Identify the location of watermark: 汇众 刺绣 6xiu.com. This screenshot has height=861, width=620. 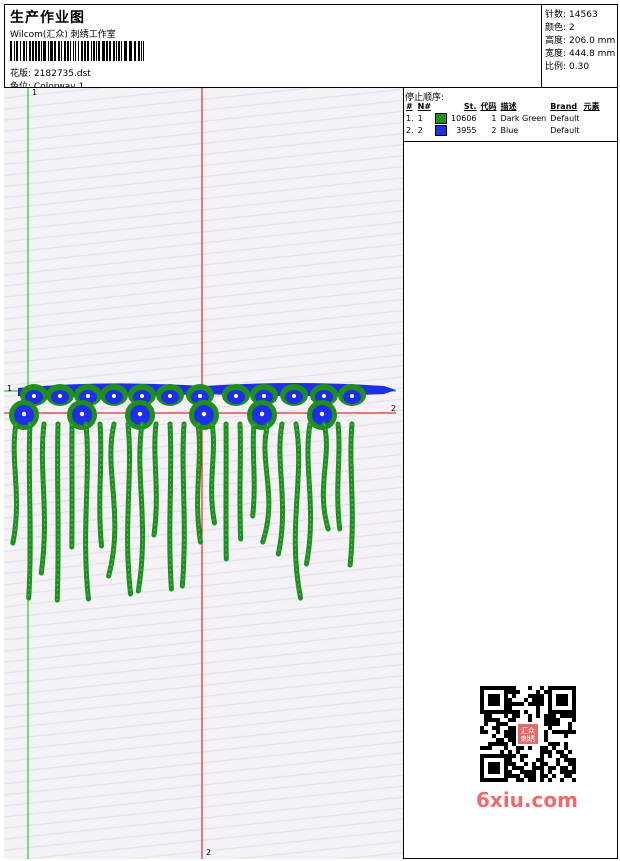
(528, 748).